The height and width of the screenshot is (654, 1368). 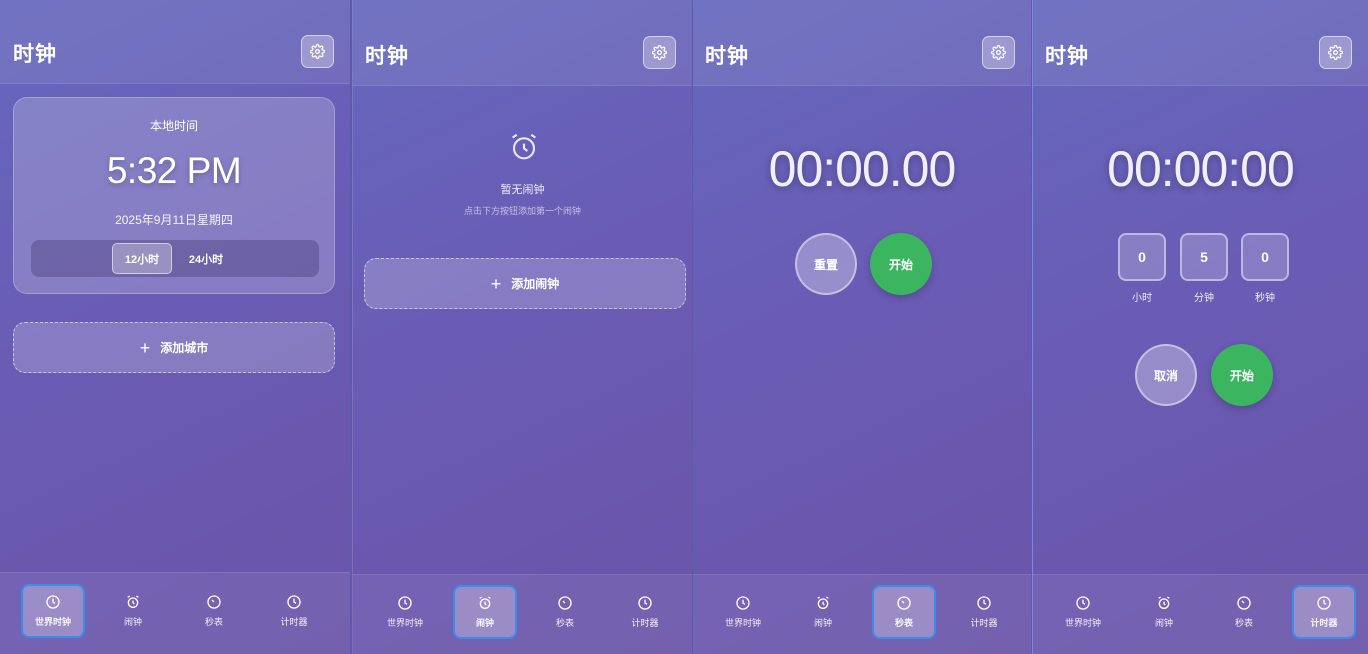 I want to click on local-time-label: 本地时间, so click(x=173, y=126).